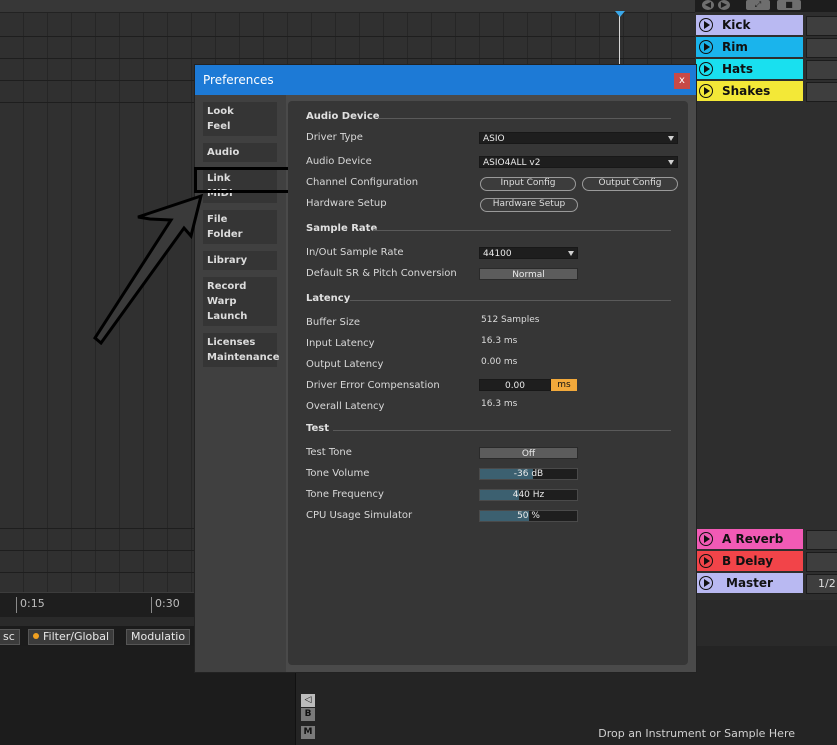 The image size is (837, 745). I want to click on tab-licenses-maintenance: Licenses Maintenance, so click(241, 350).